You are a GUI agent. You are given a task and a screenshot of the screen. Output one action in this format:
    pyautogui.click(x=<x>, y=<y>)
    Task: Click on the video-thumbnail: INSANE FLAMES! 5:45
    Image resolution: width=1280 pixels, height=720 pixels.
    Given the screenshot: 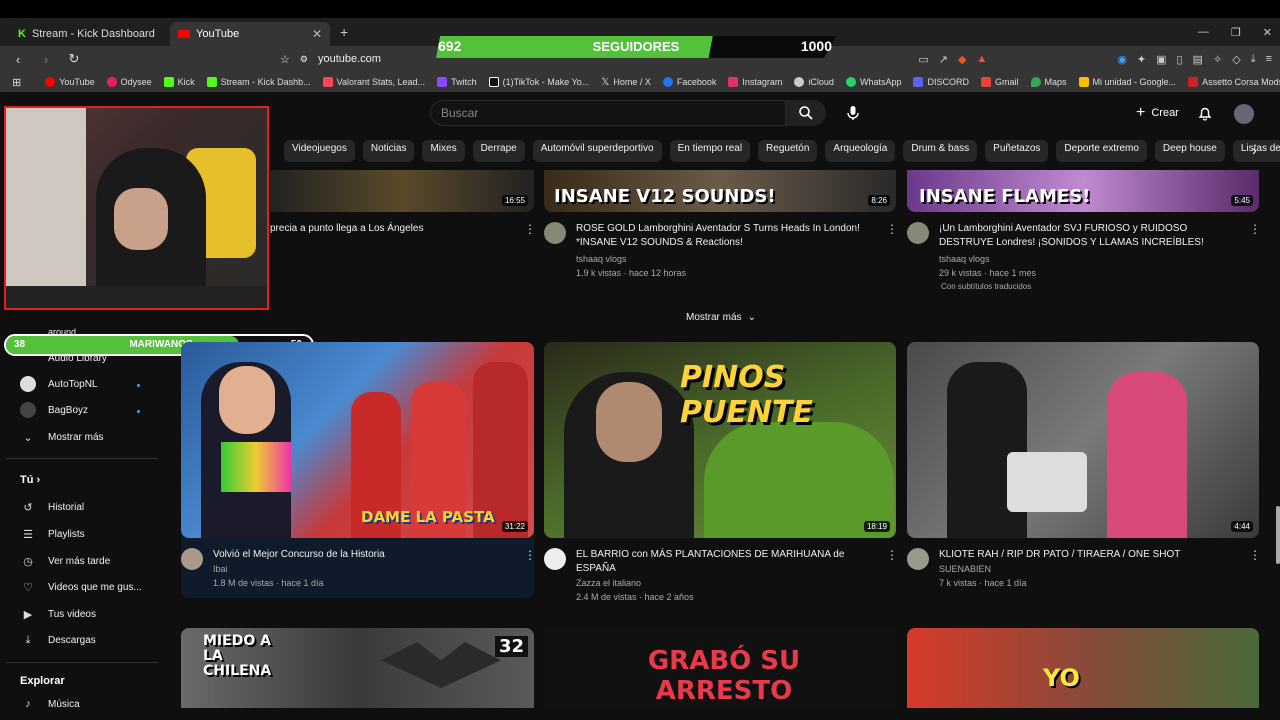 What is the action you would take?
    pyautogui.click(x=1083, y=191)
    